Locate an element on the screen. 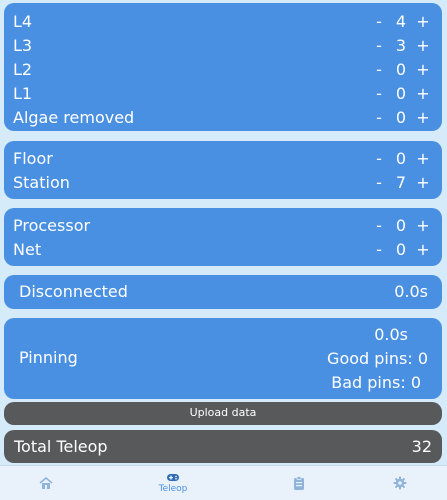  counter-label: L2 is located at coordinates (23, 69).